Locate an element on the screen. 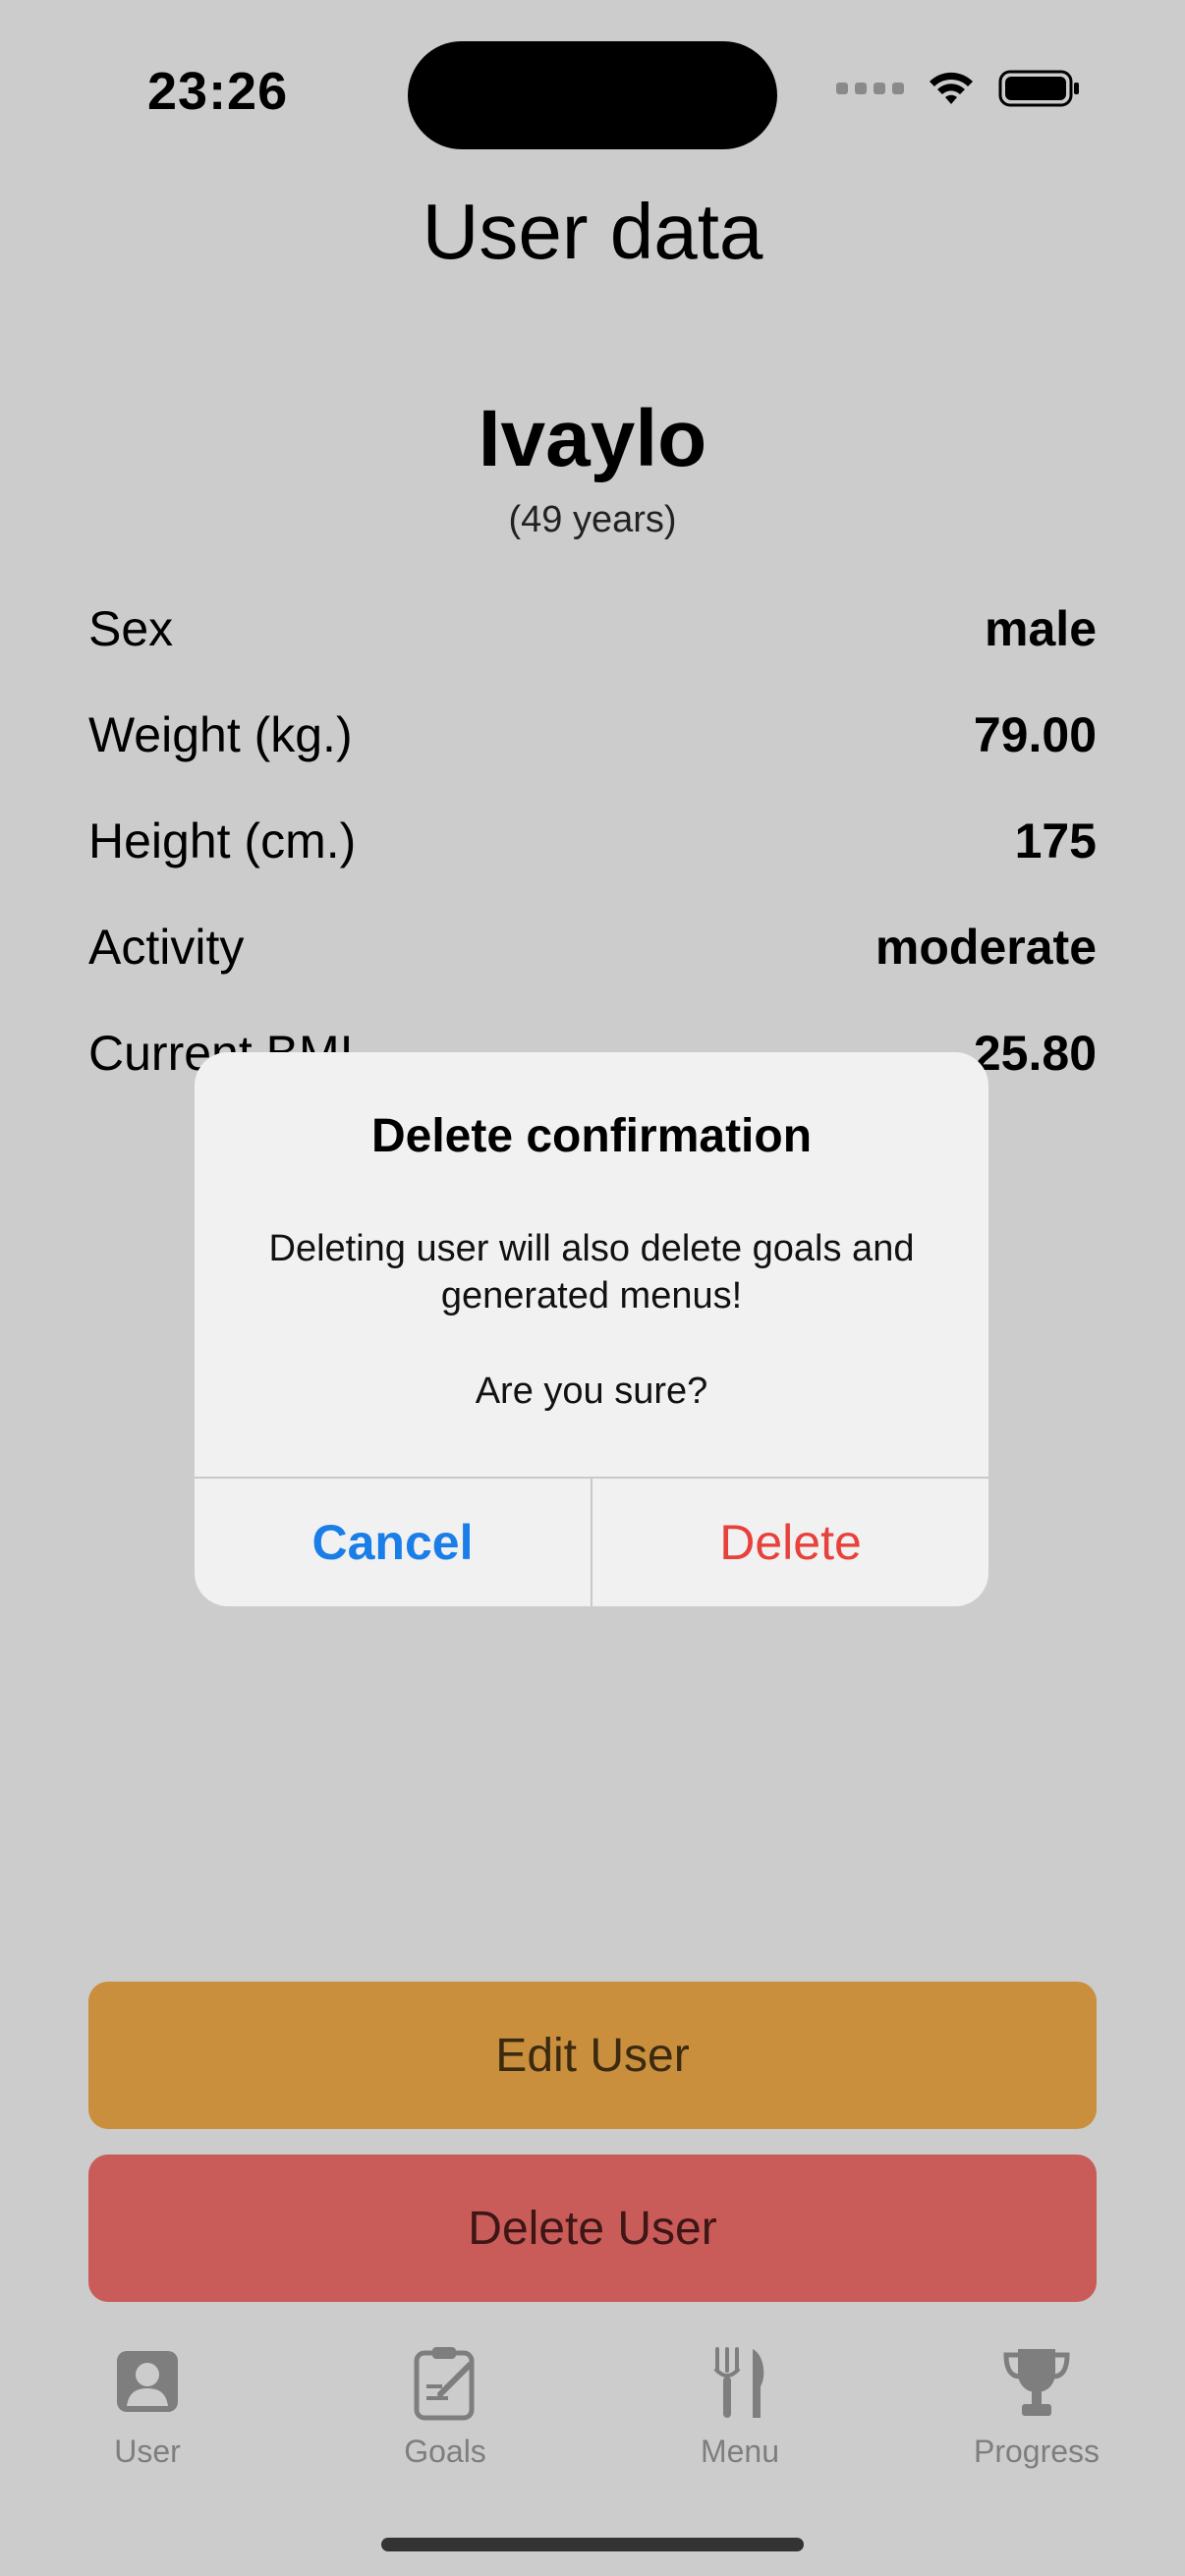  wifi-icon is located at coordinates (952, 88).